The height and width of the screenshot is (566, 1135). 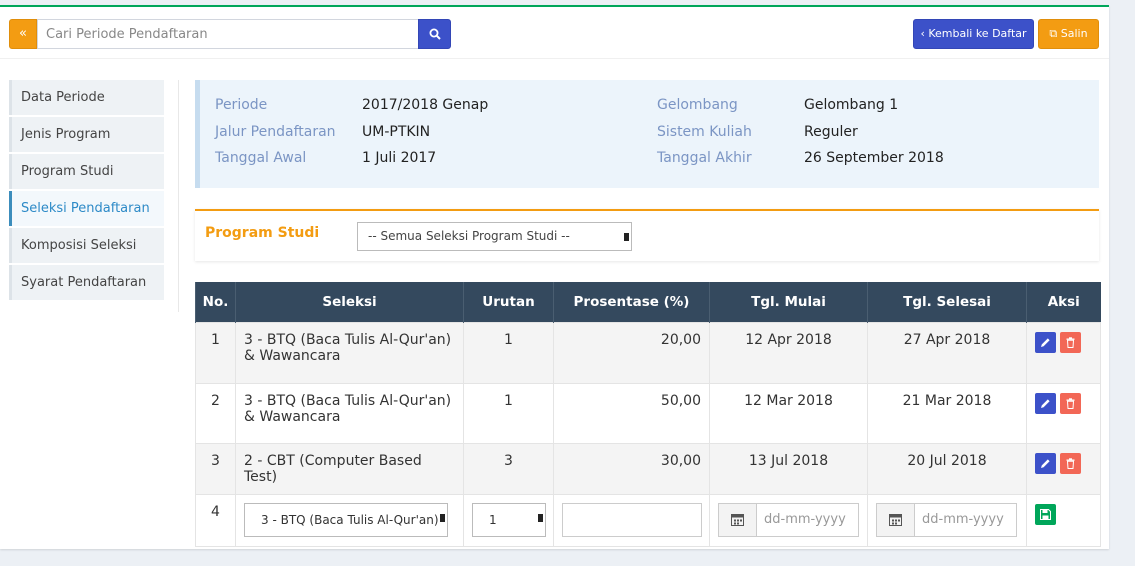 What do you see at coordinates (831, 132) in the screenshot?
I see `sistem-kuliah-value: Reguler` at bounding box center [831, 132].